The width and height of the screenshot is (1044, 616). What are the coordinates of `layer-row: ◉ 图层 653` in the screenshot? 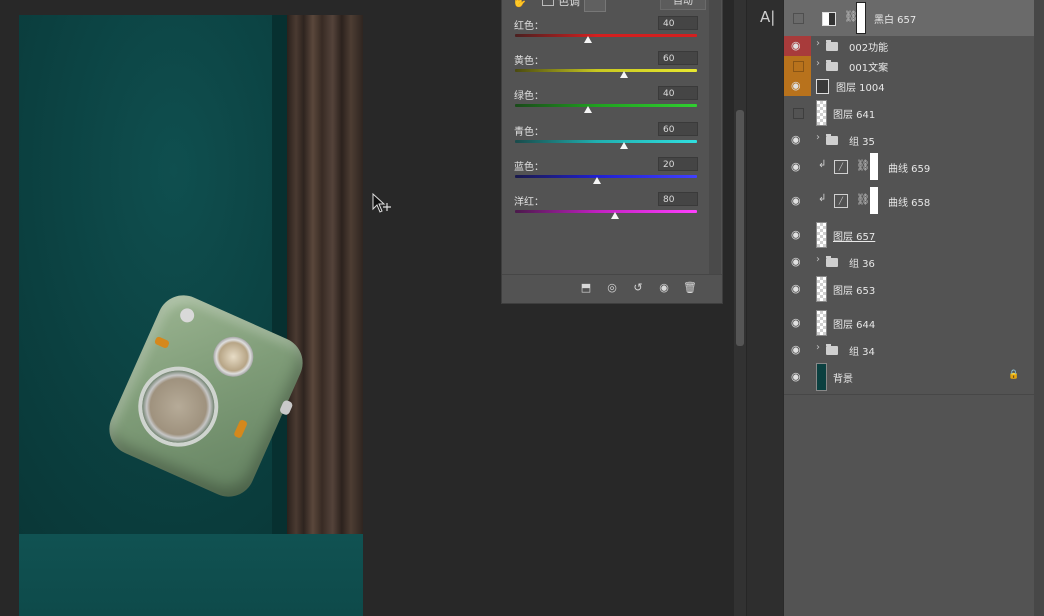 It's located at (909, 289).